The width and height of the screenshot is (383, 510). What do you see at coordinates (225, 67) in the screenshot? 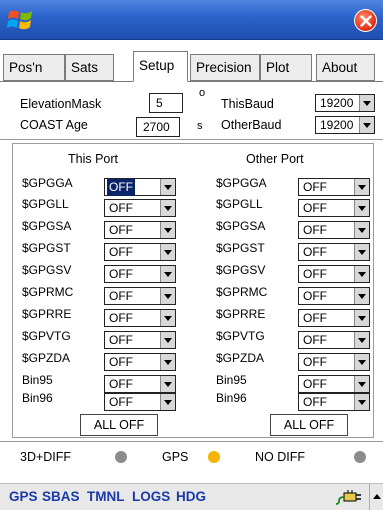
I see `tab-precision: Precision` at bounding box center [225, 67].